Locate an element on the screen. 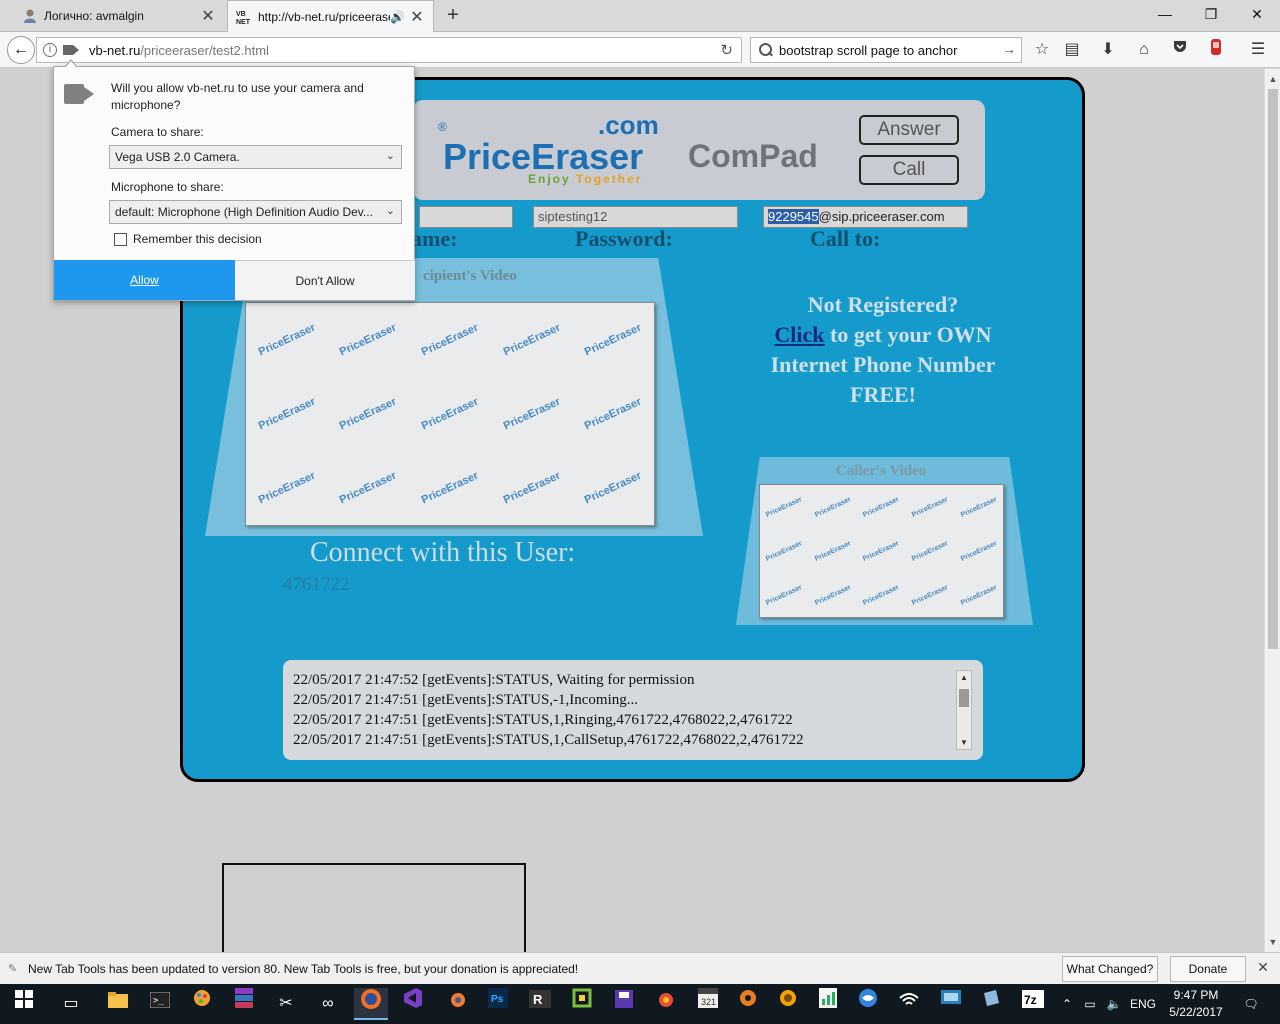  download-icon: ⬇ is located at coordinates (1108, 50).